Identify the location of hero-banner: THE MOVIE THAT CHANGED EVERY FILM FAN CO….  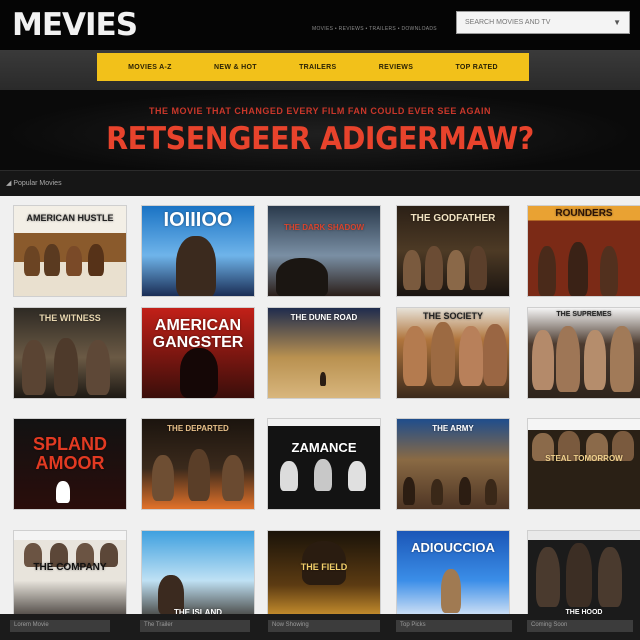
(320, 130).